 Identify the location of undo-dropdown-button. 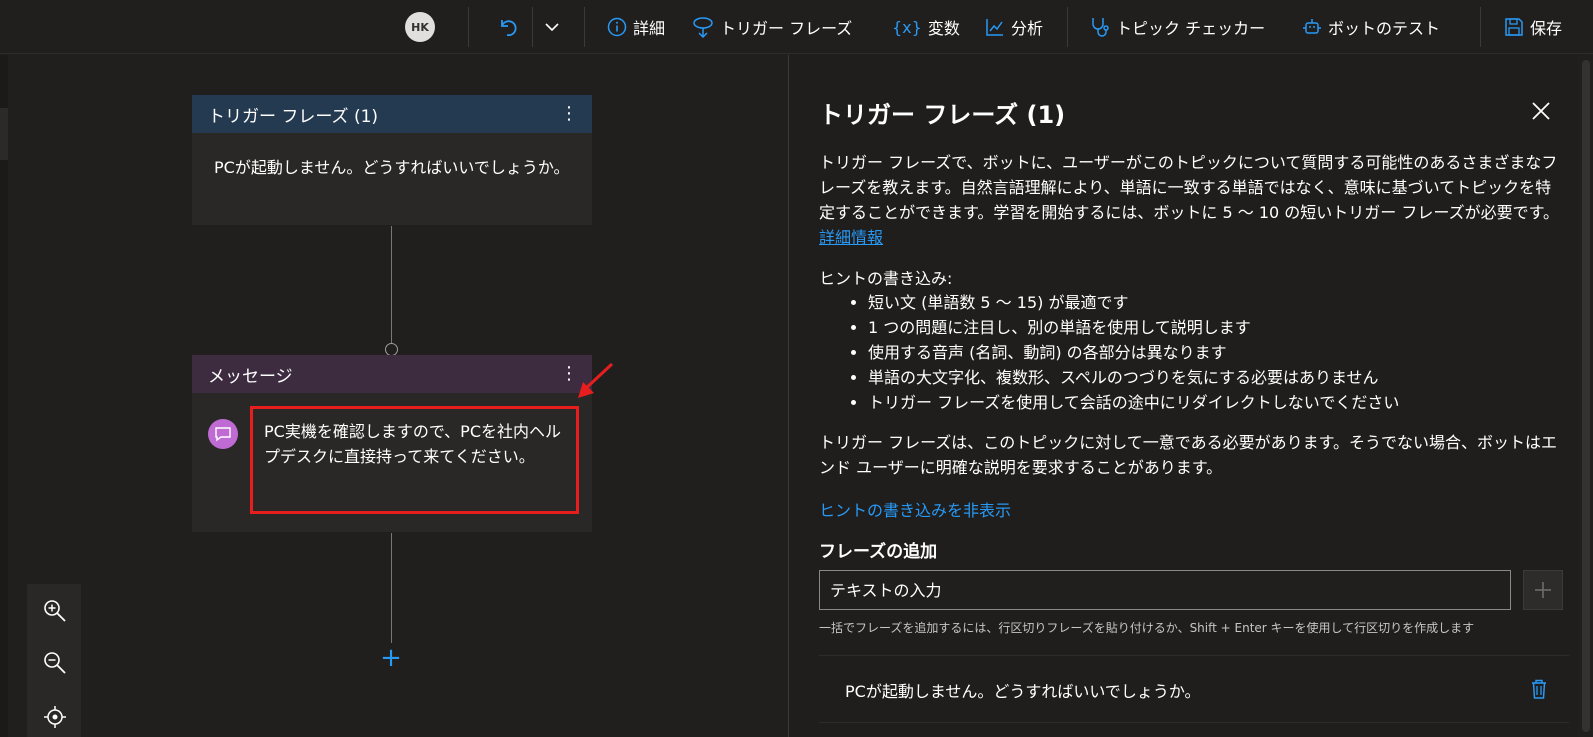
(552, 27).